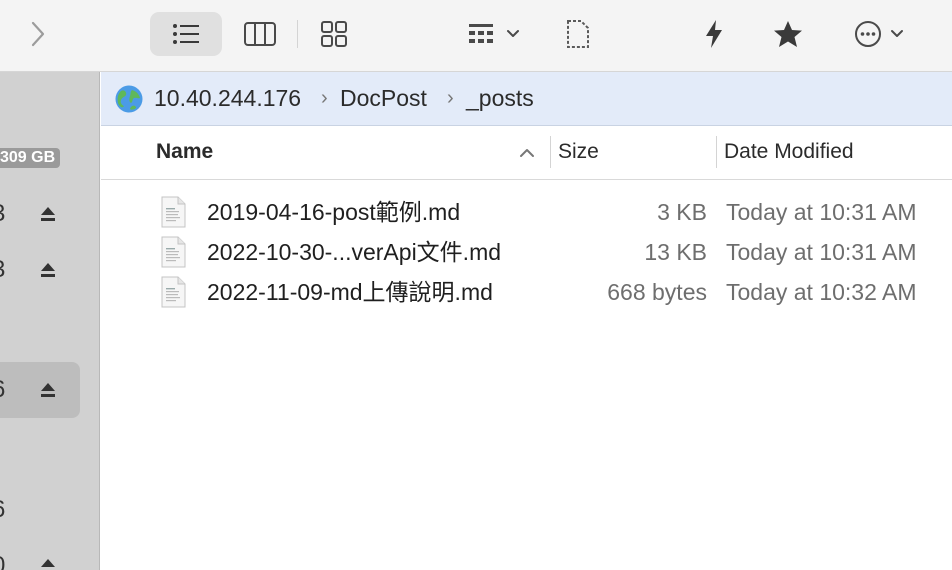  I want to click on column-header-bar: Name Size Date Modified, so click(526, 153).